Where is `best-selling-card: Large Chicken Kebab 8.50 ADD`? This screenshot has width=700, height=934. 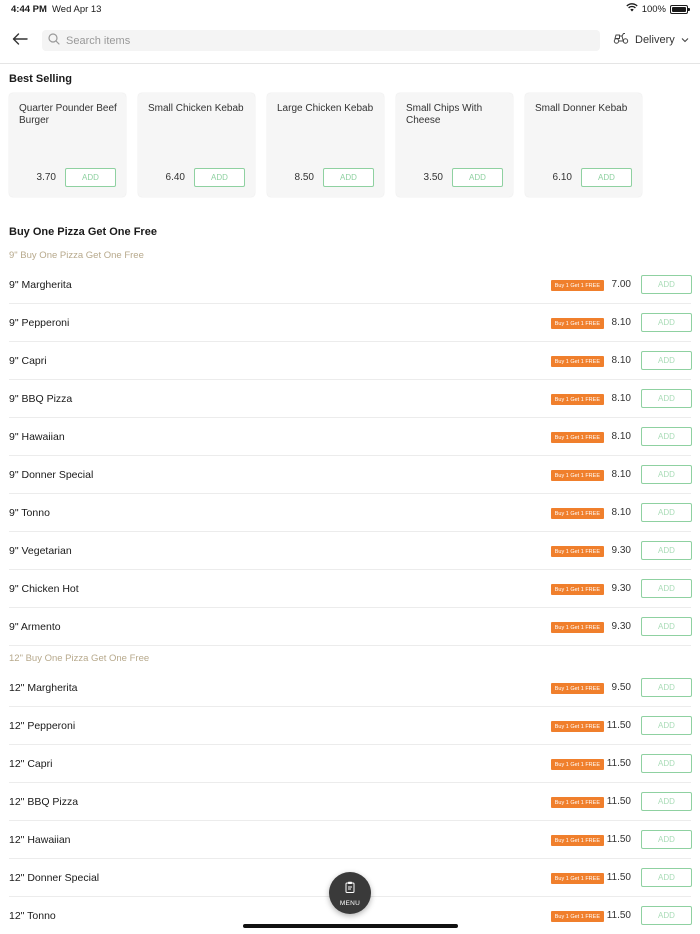
best-selling-card: Large Chicken Kebab 8.50 ADD is located at coordinates (325, 145).